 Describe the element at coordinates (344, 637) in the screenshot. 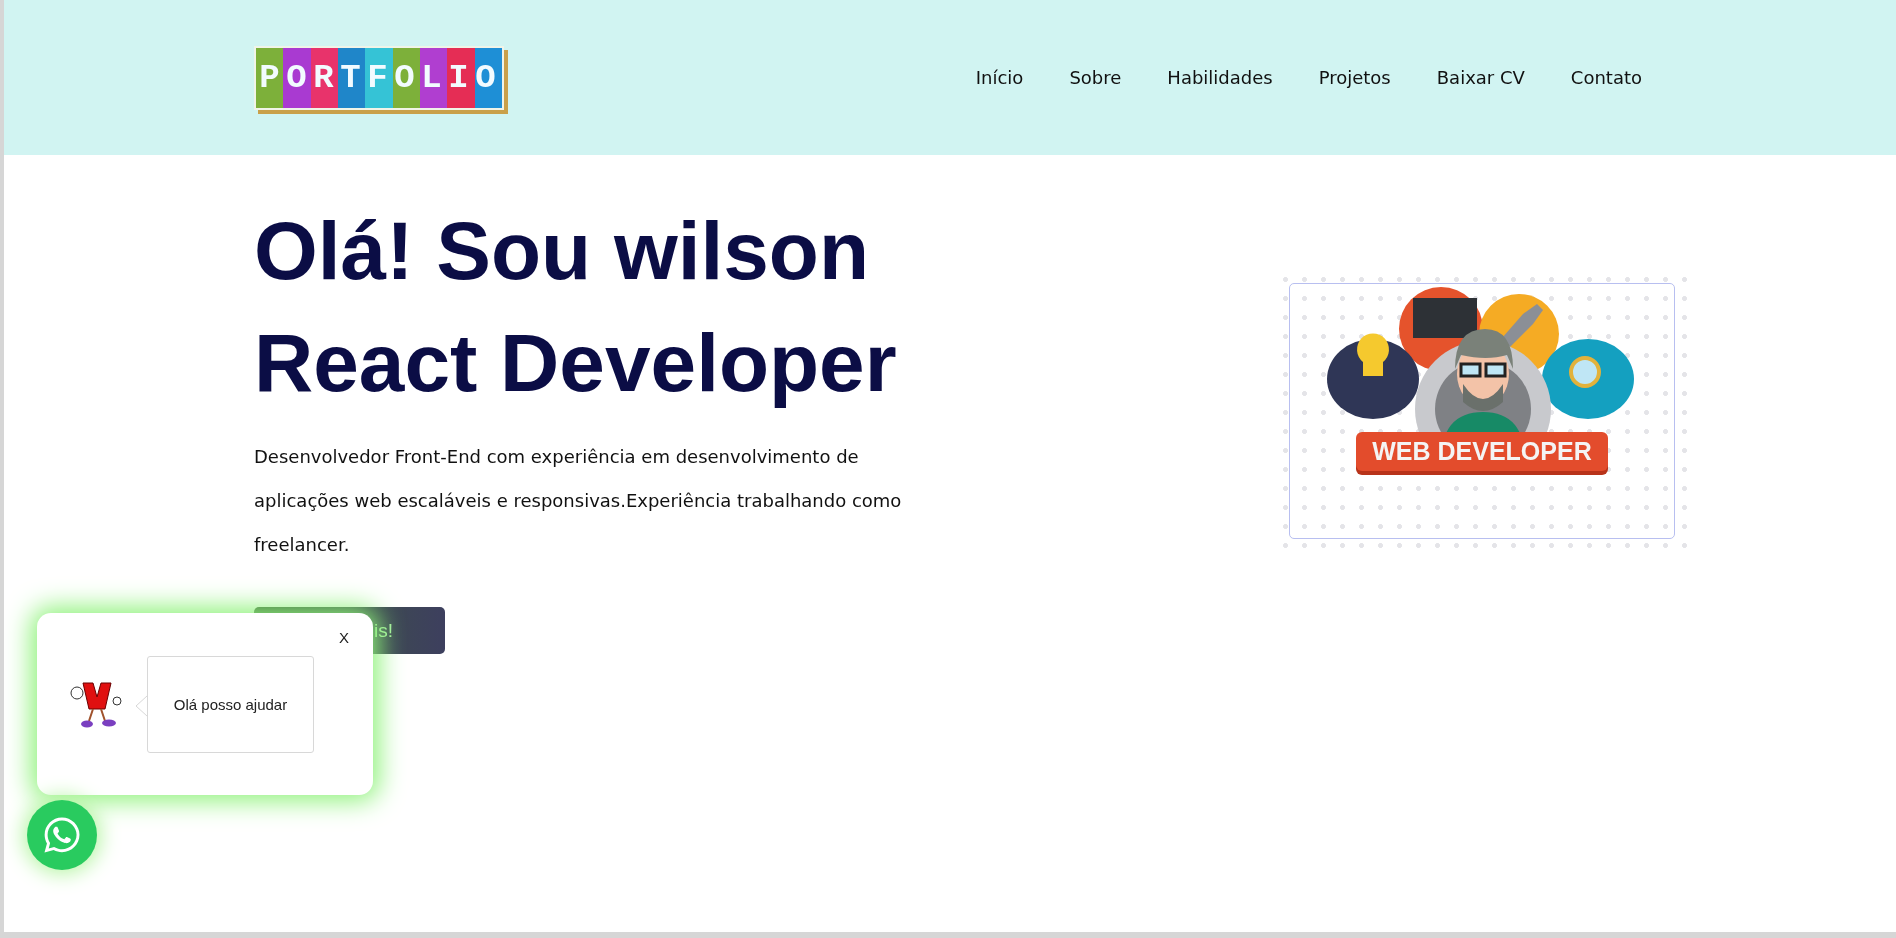

I see `close-button: X` at that location.